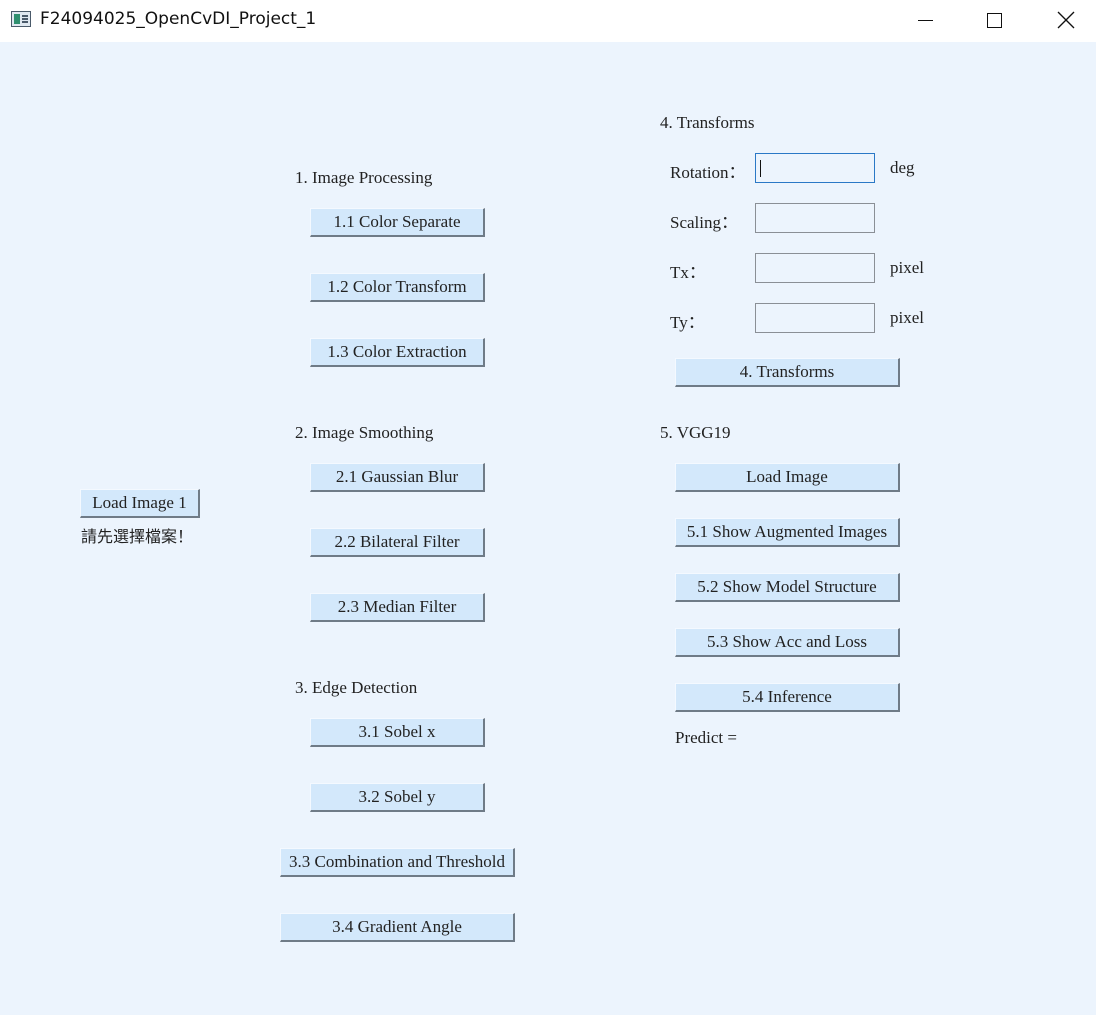 This screenshot has height=1015, width=1096. Describe the element at coordinates (397, 607) in the screenshot. I see `median-filter-button: 2.3 Median Filter` at that location.